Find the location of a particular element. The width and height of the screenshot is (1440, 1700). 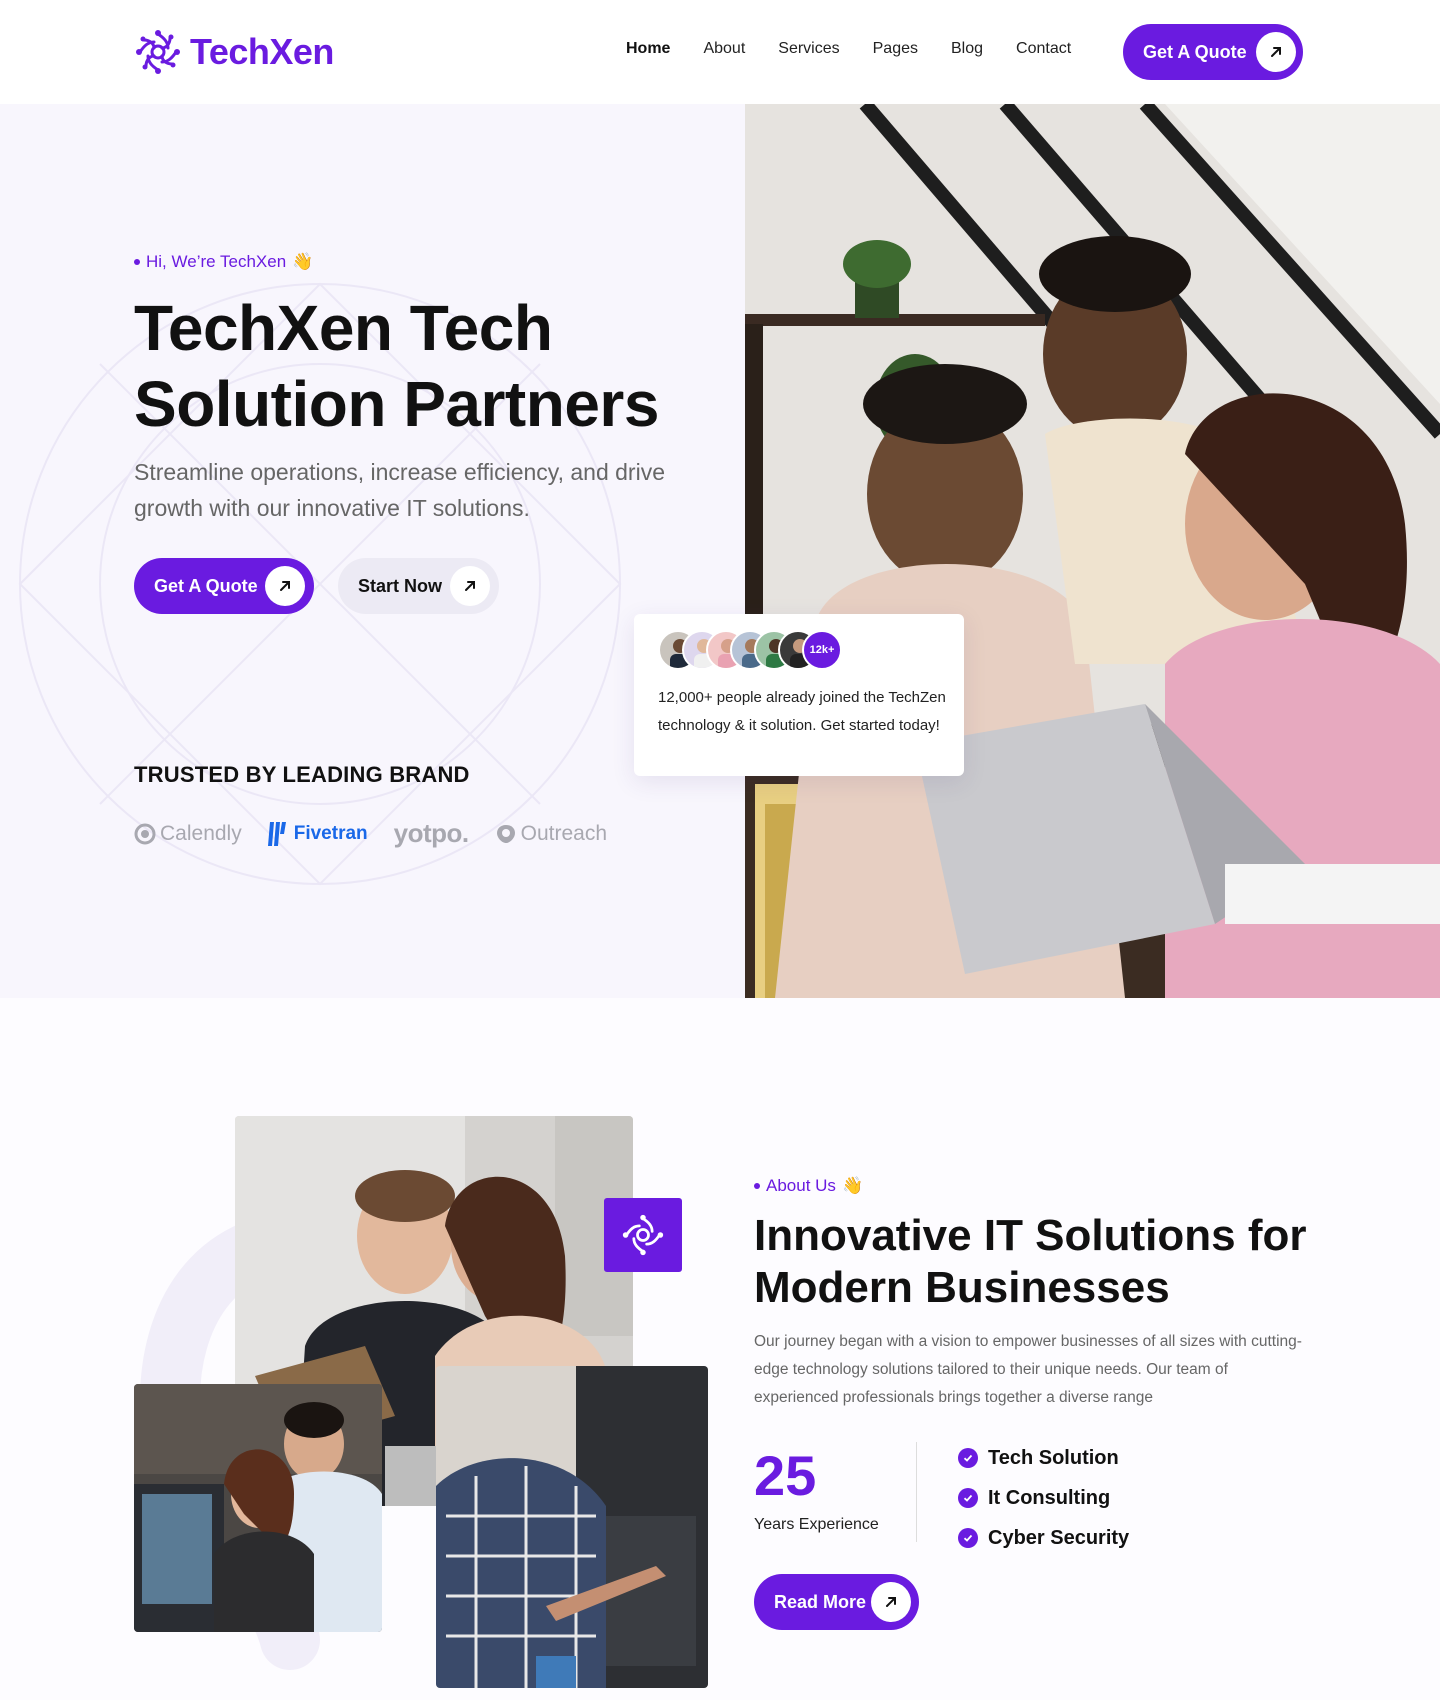

feature-item: It Consulting is located at coordinates (1043, 1498).